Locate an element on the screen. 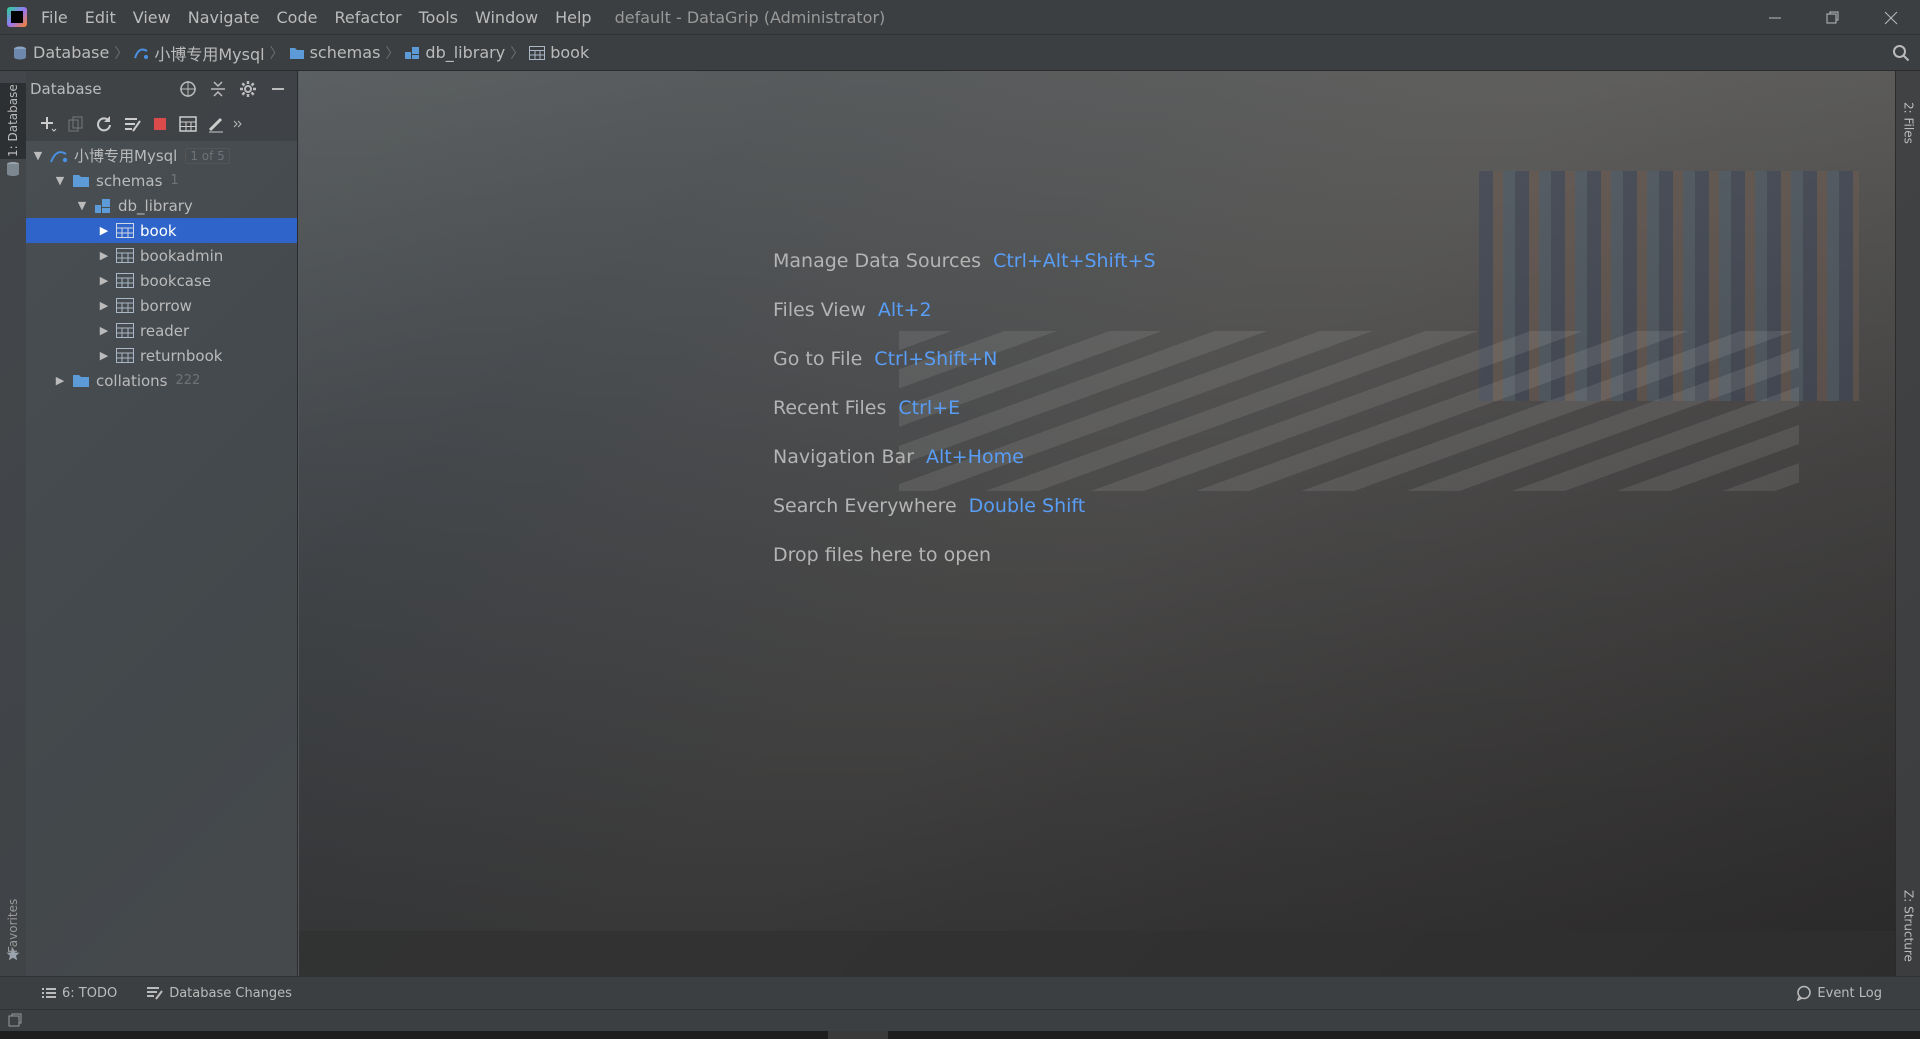 The height and width of the screenshot is (1039, 1920). search-icon is located at coordinates (1901, 55).